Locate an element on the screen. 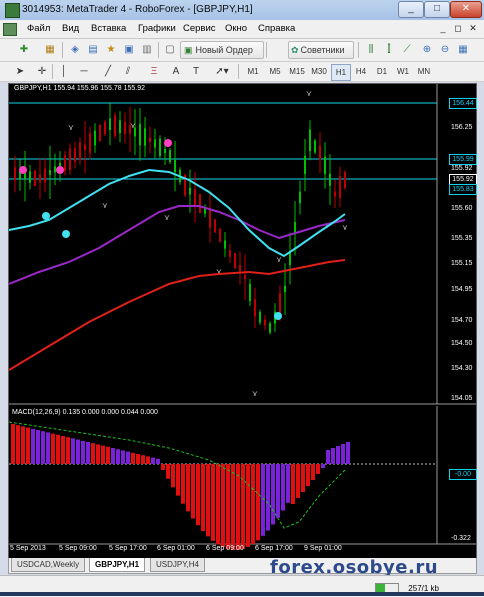  tab-usdcad-weekly: USDCAD,Weekly is located at coordinates (48, 565).